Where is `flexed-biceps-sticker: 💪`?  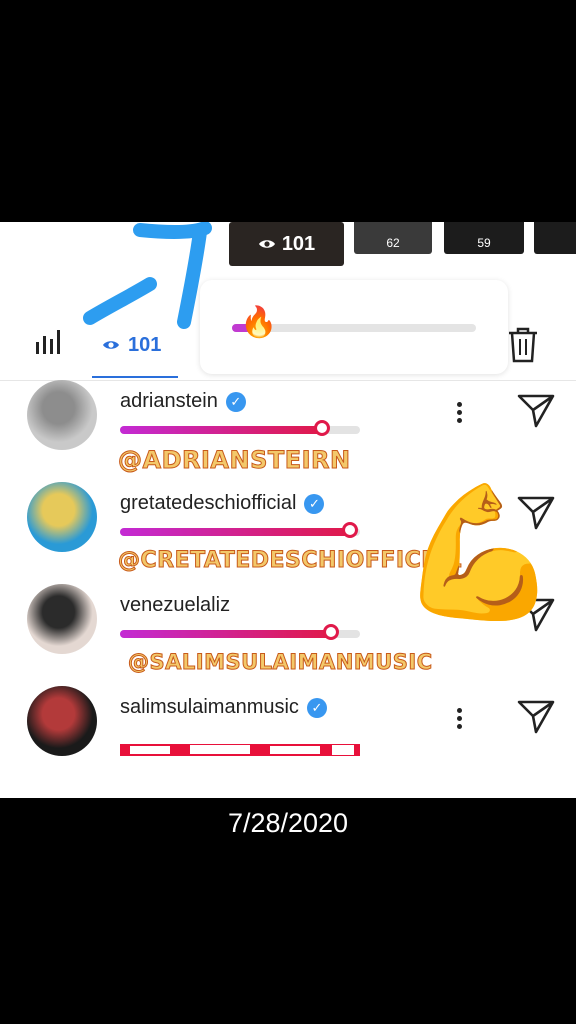
flexed-biceps-sticker: 💪 is located at coordinates (479, 552).